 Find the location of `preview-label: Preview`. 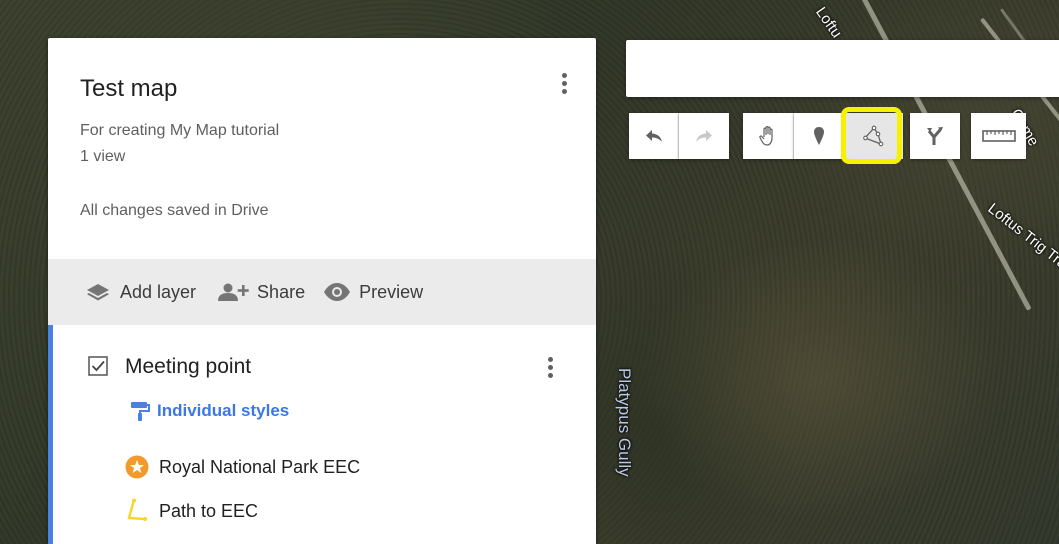

preview-label: Preview is located at coordinates (391, 291).